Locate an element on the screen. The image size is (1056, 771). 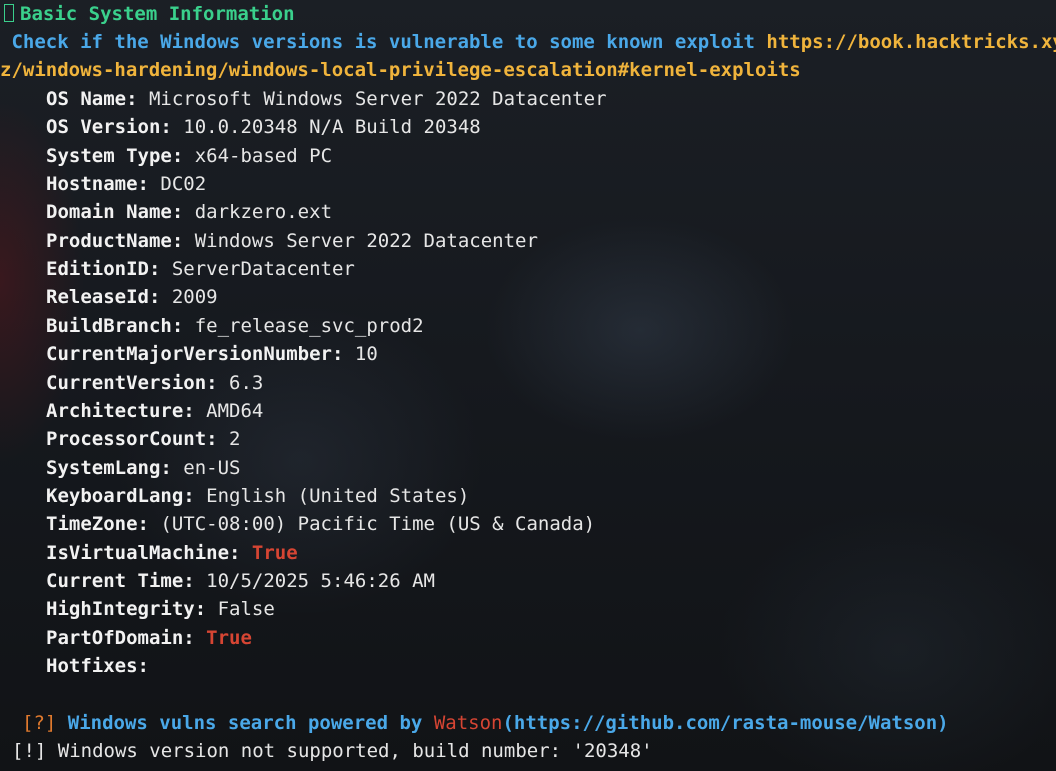
info-row: PartOfDomain: True is located at coordinates (149, 638).